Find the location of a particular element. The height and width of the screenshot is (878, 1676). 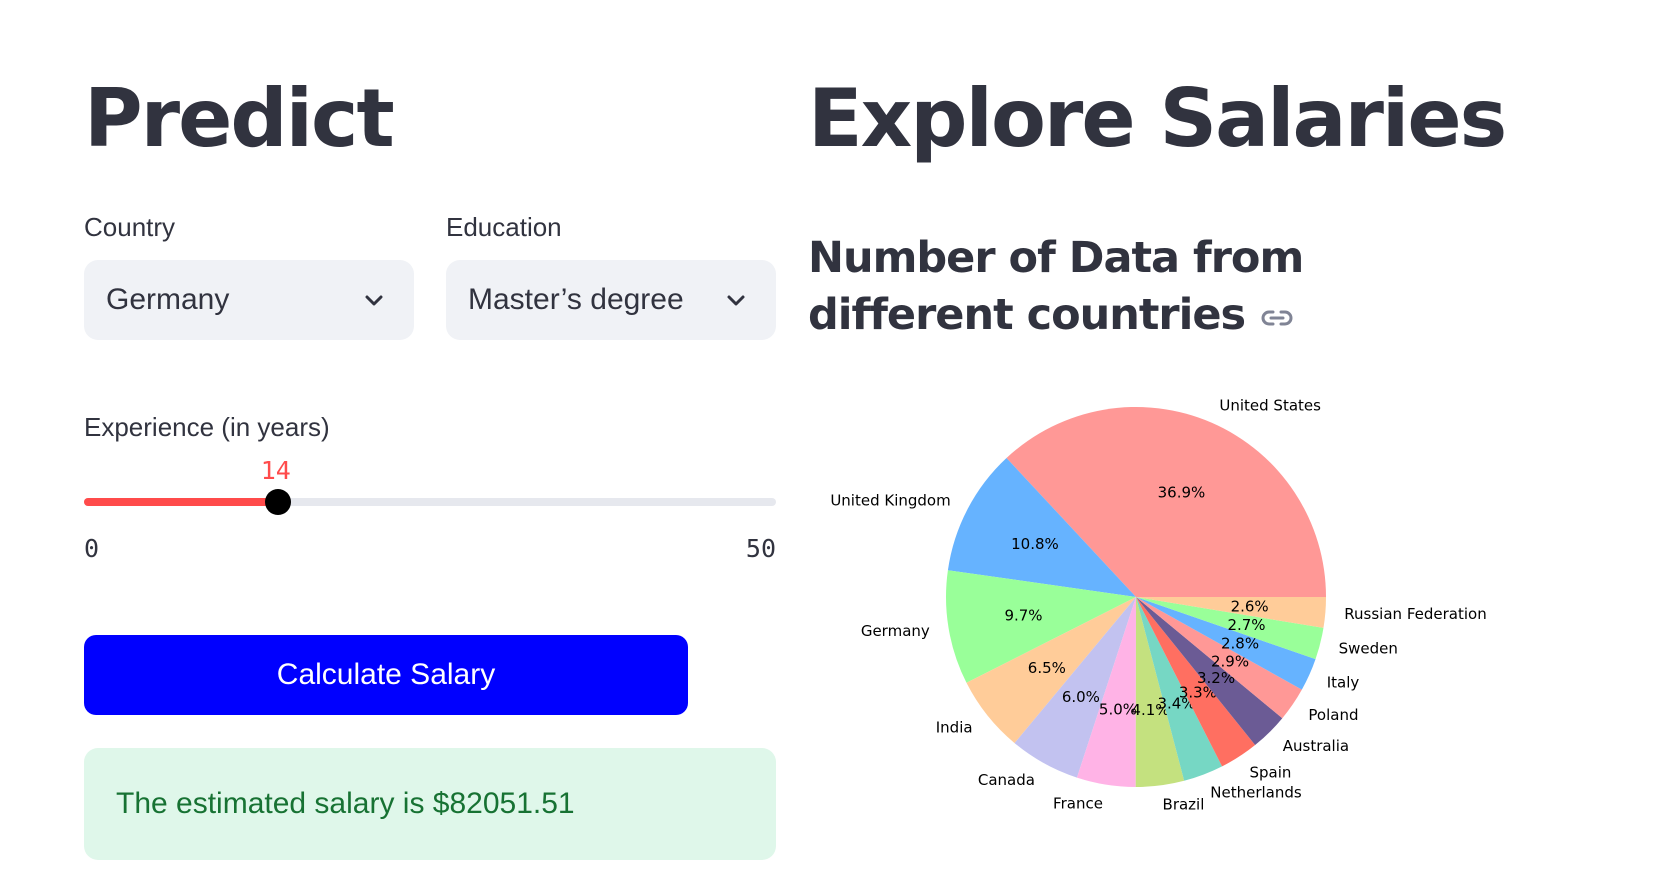

predict-title: Predict is located at coordinates (239, 118).